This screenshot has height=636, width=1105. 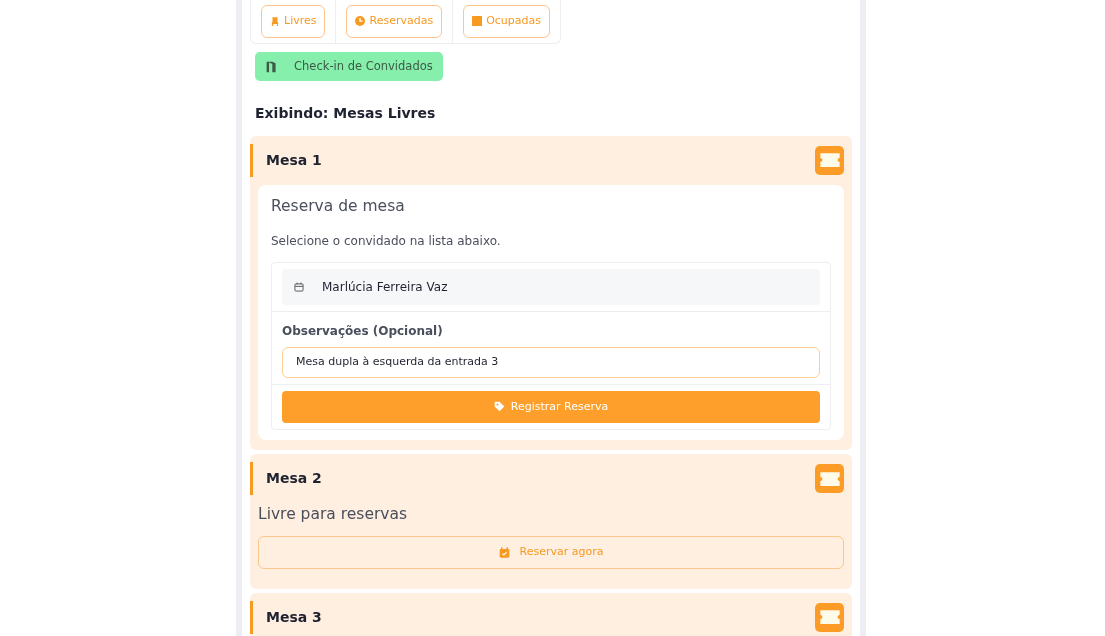 What do you see at coordinates (551, 362) in the screenshot?
I see `notes-field: Mesa dupla à esquerda da entrada 3` at bounding box center [551, 362].